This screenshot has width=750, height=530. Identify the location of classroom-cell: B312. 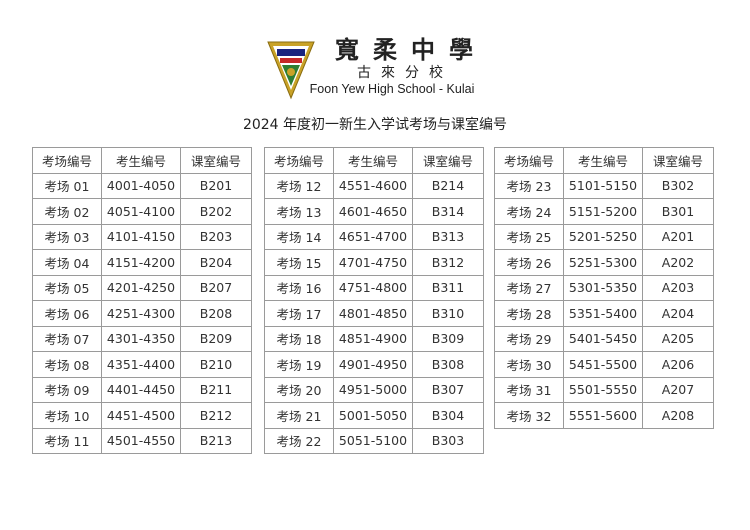
(448, 262).